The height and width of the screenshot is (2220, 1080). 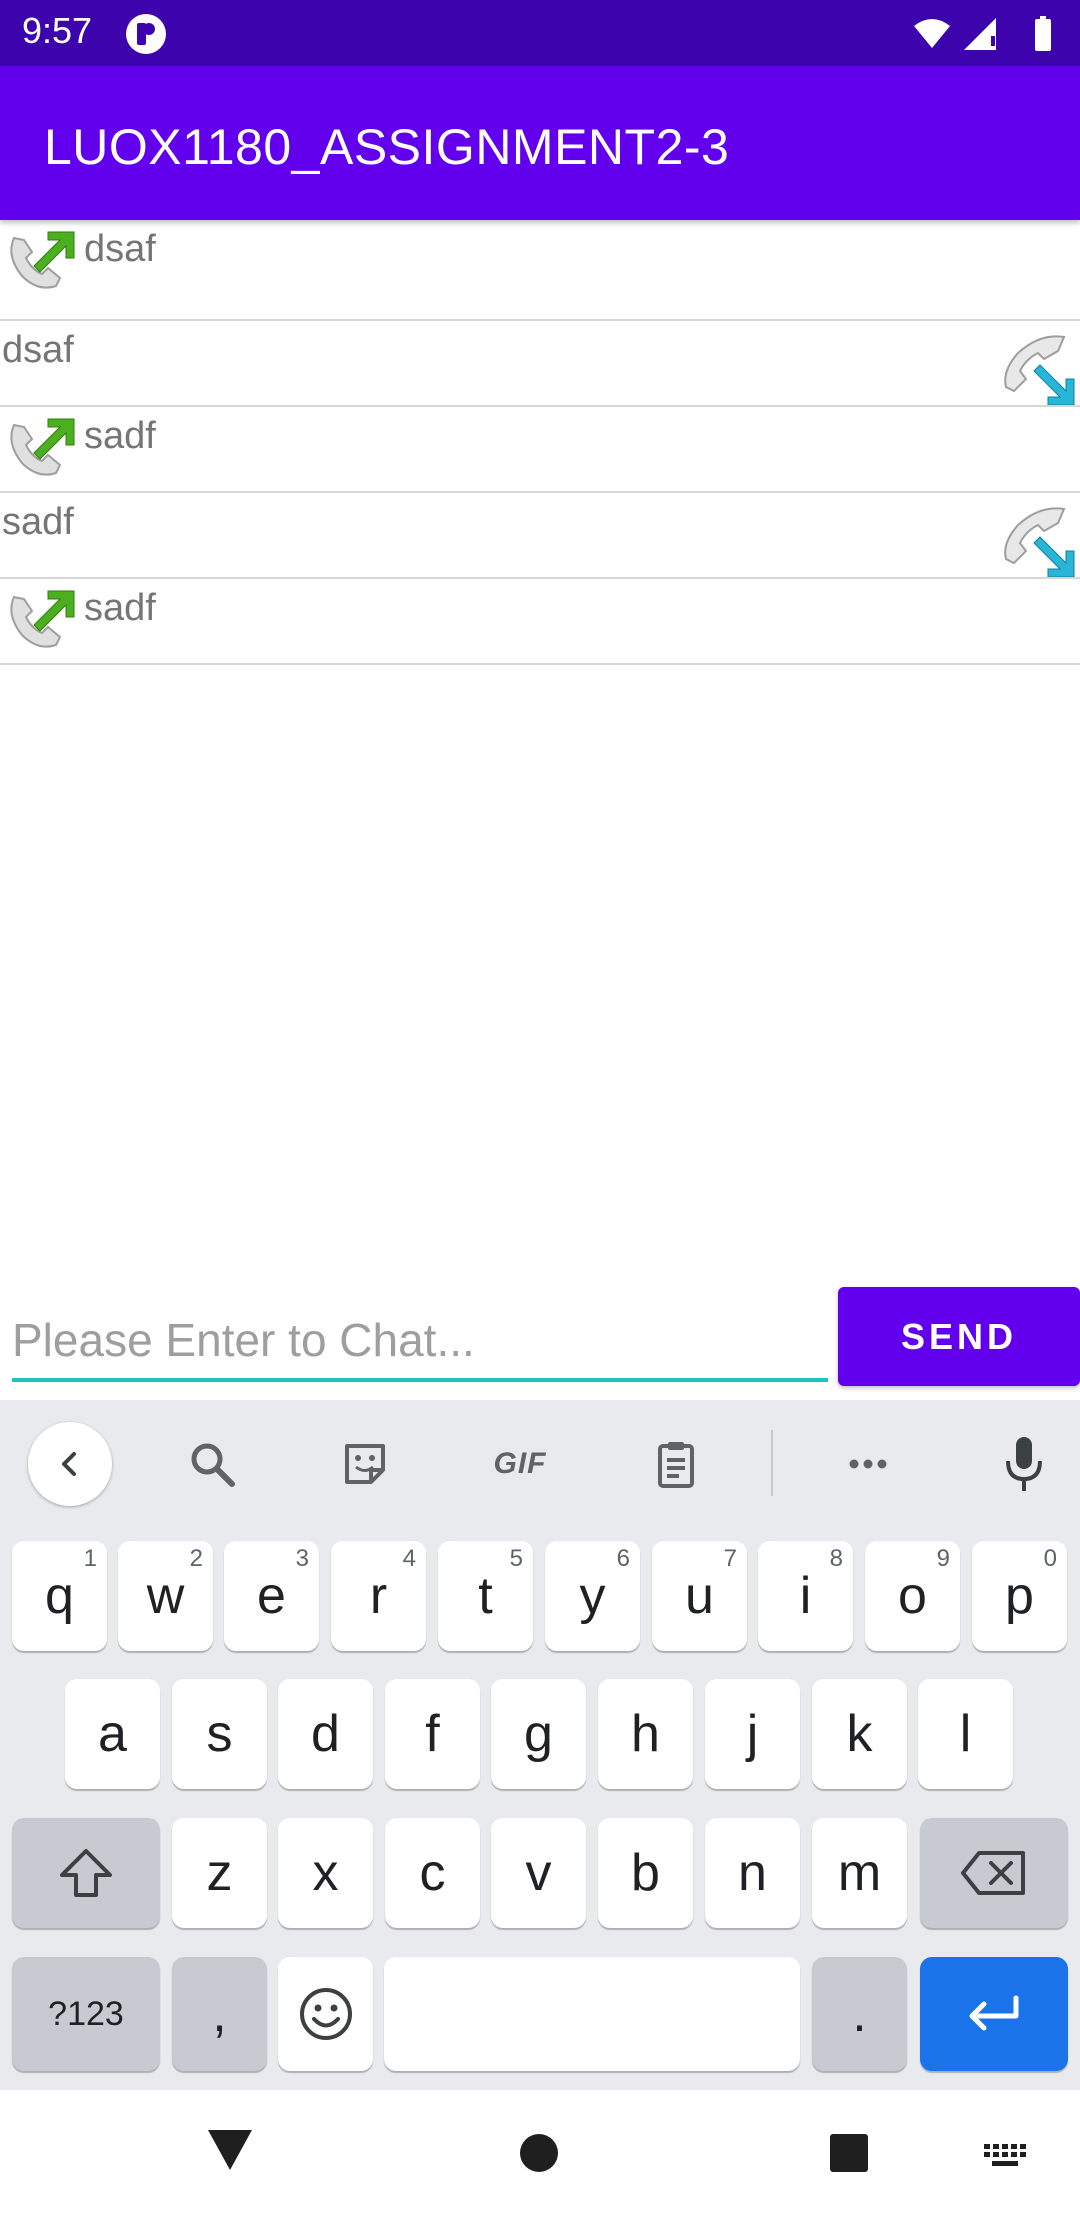 I want to click on key-e: e3, so click(x=271, y=1596).